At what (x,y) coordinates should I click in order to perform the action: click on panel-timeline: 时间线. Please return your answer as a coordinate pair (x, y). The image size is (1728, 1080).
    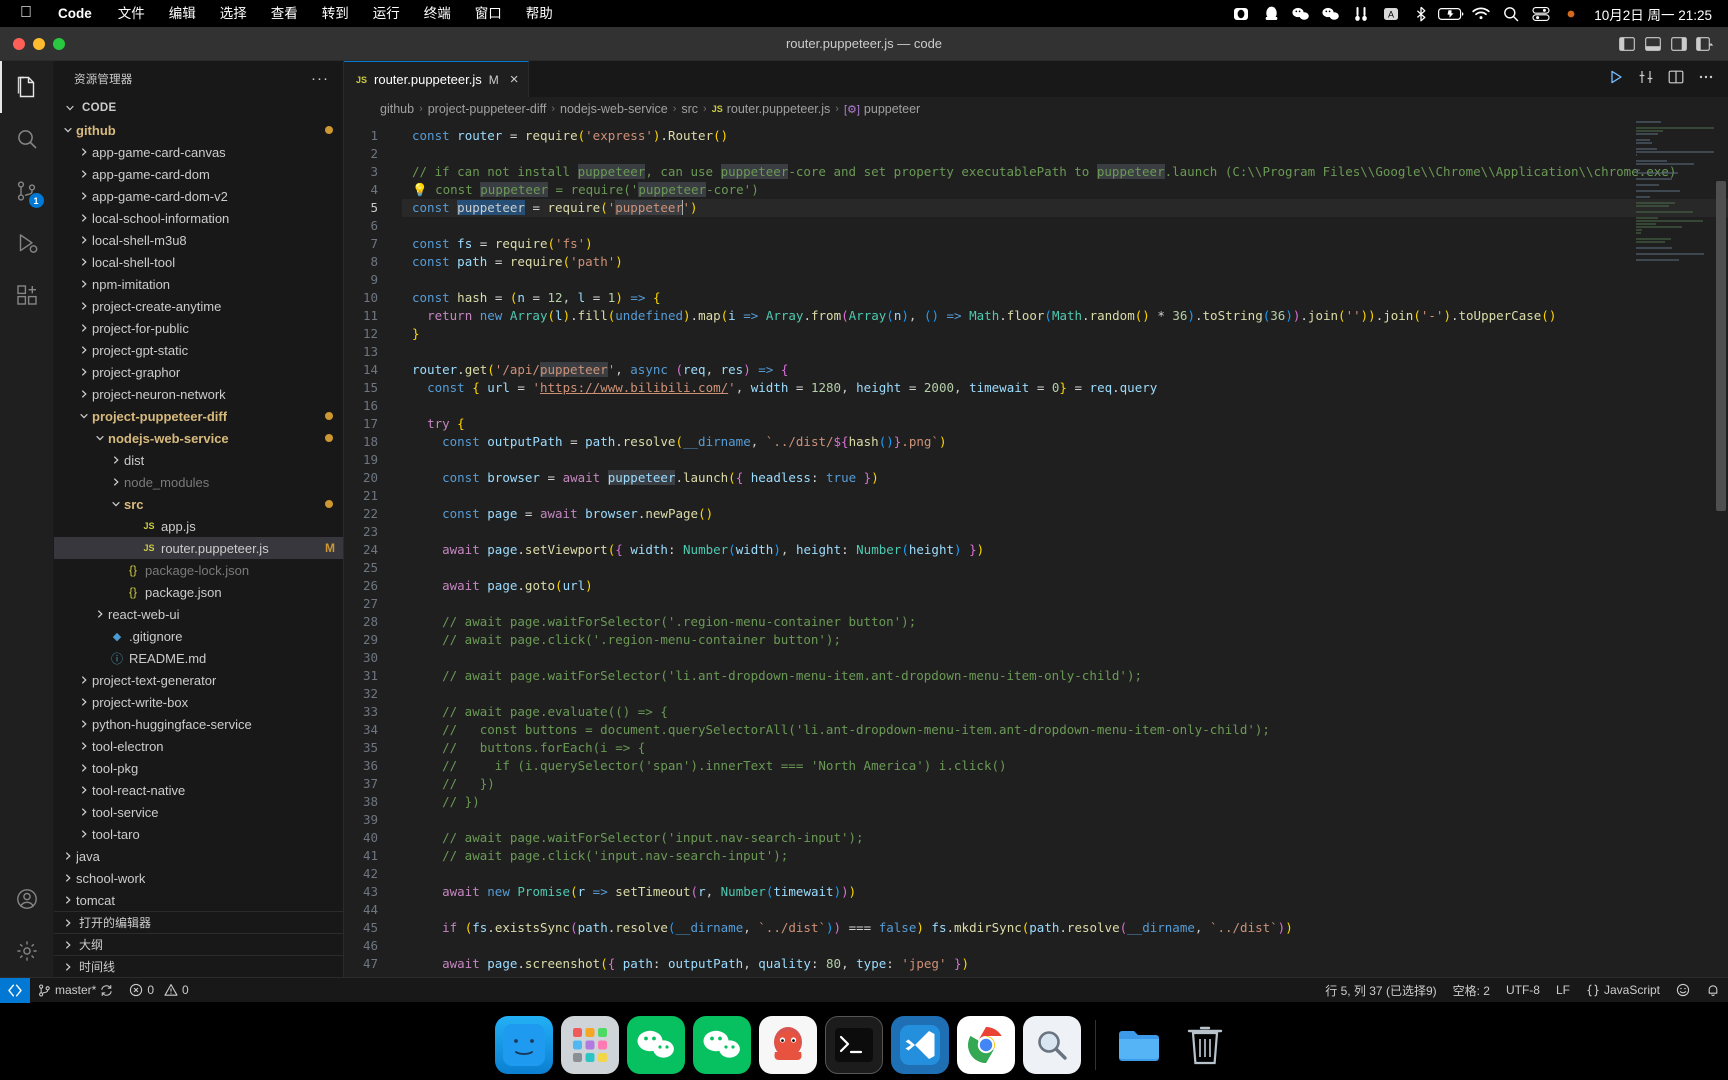
    Looking at the image, I should click on (198, 966).